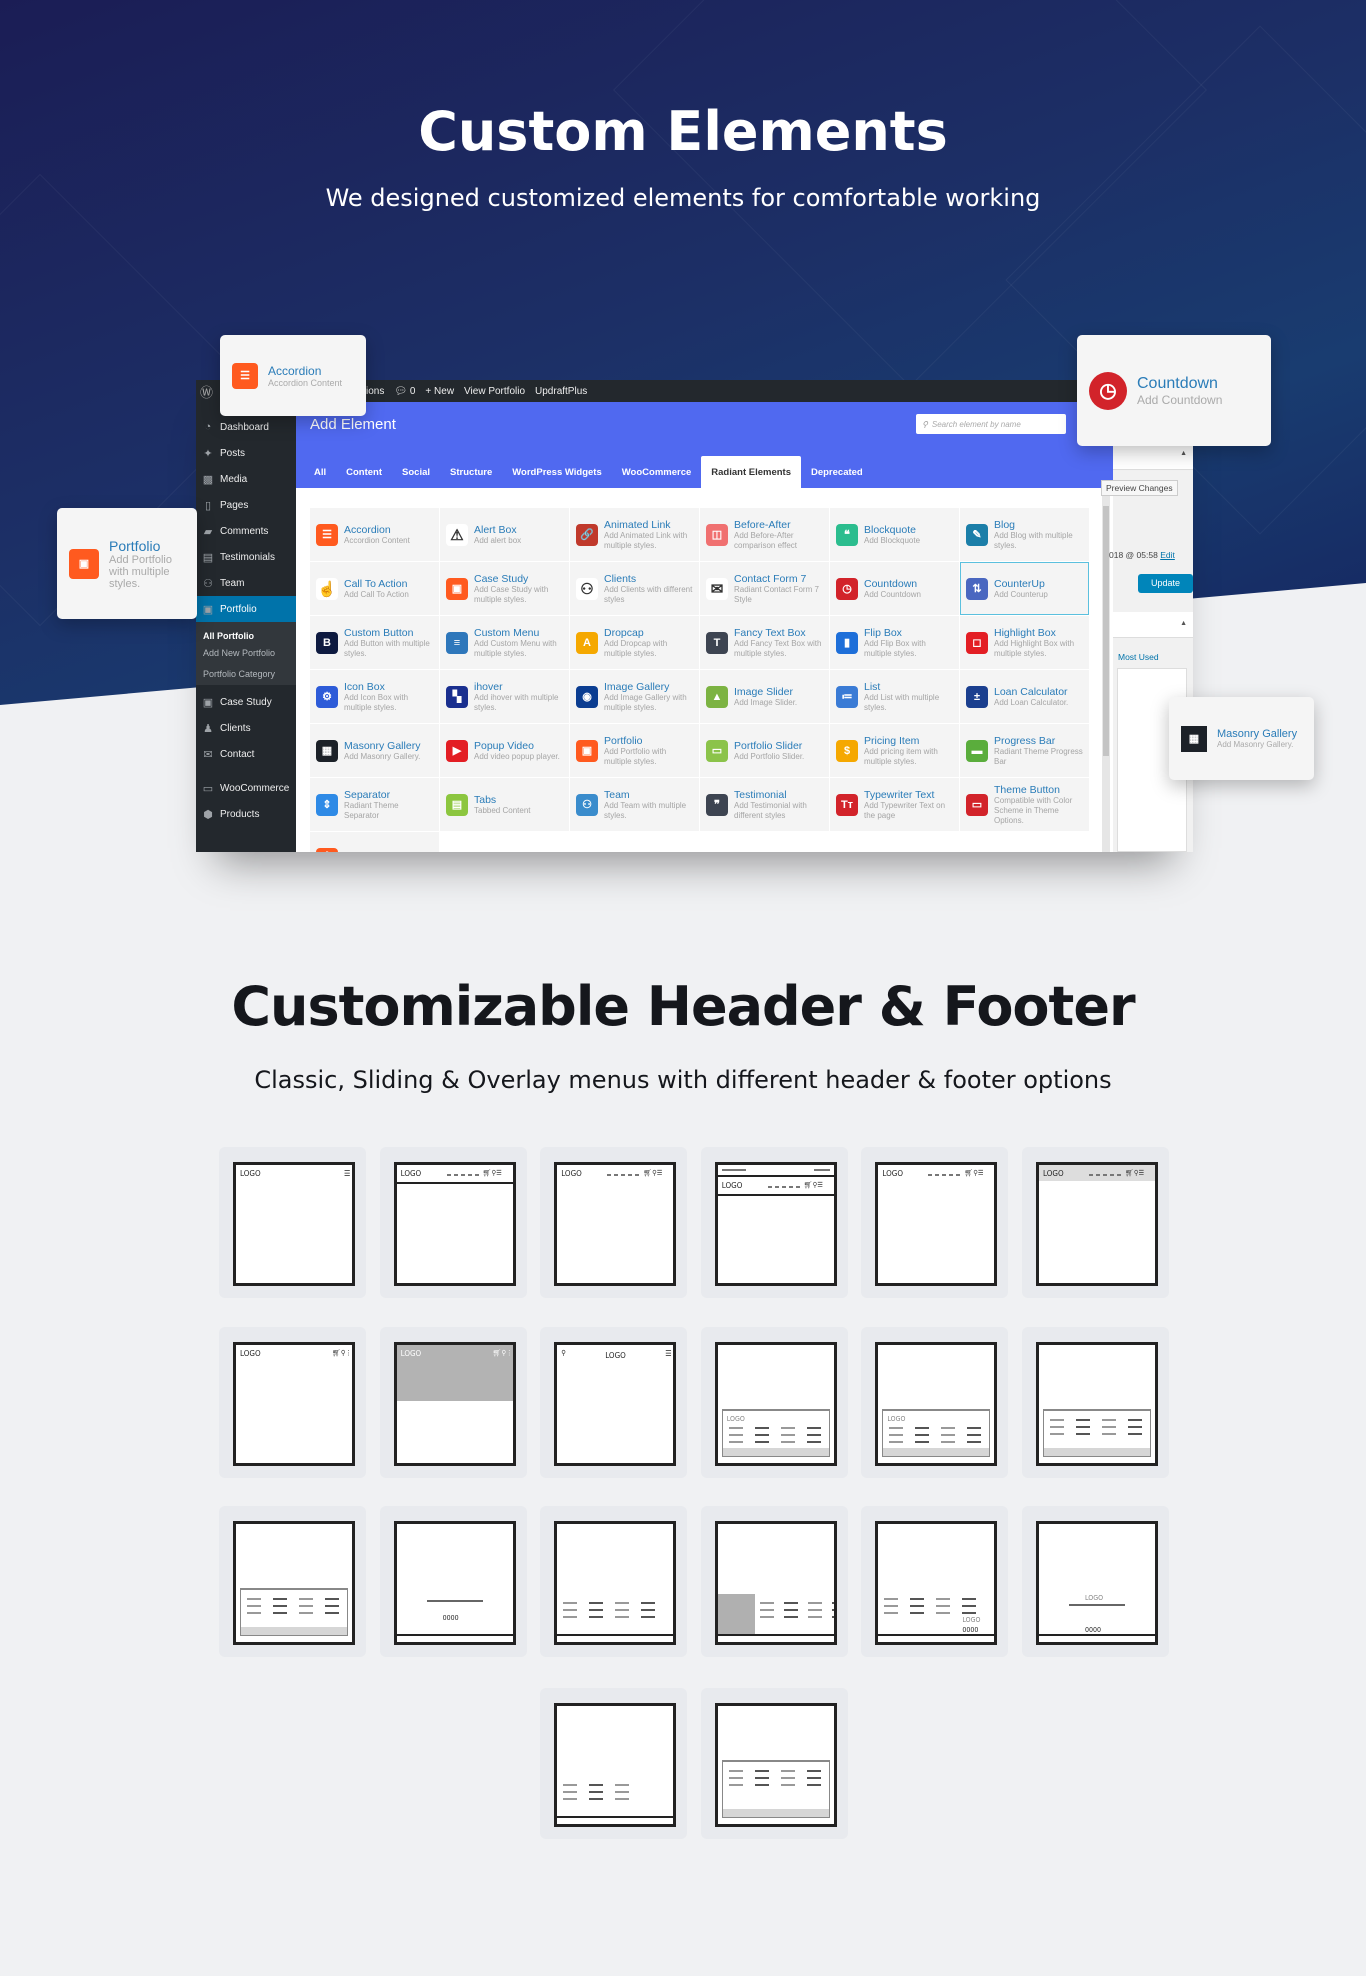  I want to click on sidebar-item-posts: ✦ Posts, so click(246, 453).